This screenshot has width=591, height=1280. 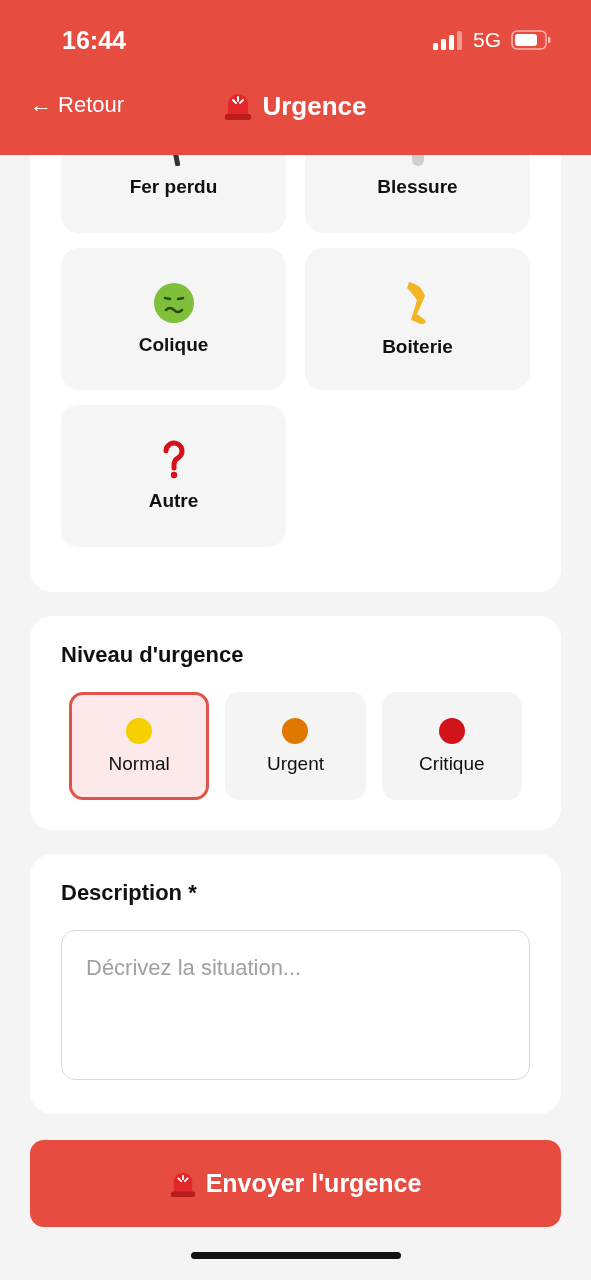 What do you see at coordinates (295, 746) in the screenshot?
I see `urgency-option: Urgent` at bounding box center [295, 746].